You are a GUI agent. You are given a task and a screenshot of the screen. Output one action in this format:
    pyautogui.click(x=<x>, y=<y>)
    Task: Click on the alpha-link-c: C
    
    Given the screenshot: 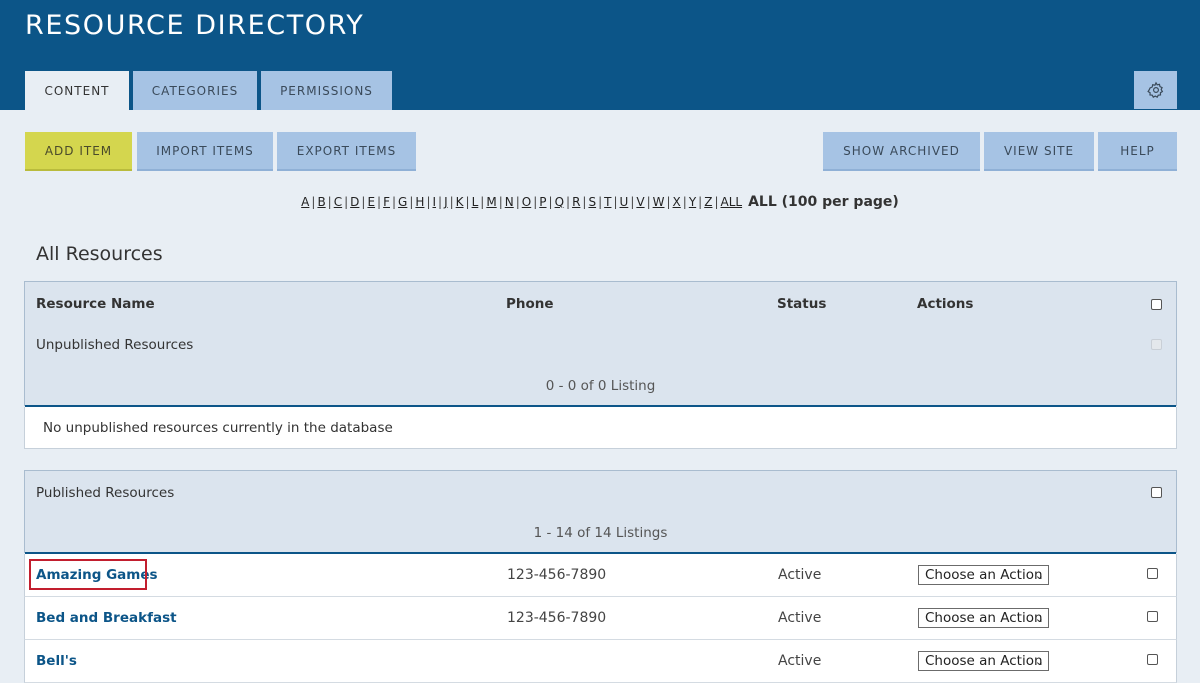 What is the action you would take?
    pyautogui.click(x=338, y=202)
    